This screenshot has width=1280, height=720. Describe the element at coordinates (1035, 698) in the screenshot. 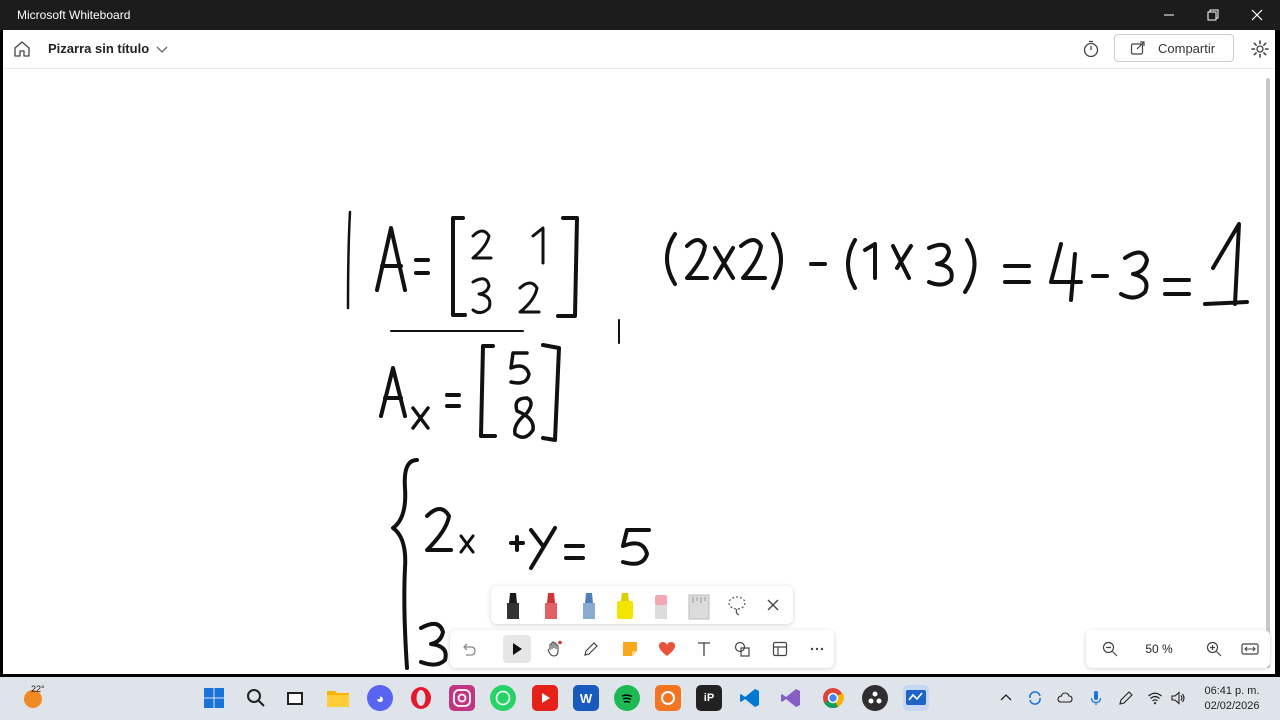

I see `sync-icon` at that location.